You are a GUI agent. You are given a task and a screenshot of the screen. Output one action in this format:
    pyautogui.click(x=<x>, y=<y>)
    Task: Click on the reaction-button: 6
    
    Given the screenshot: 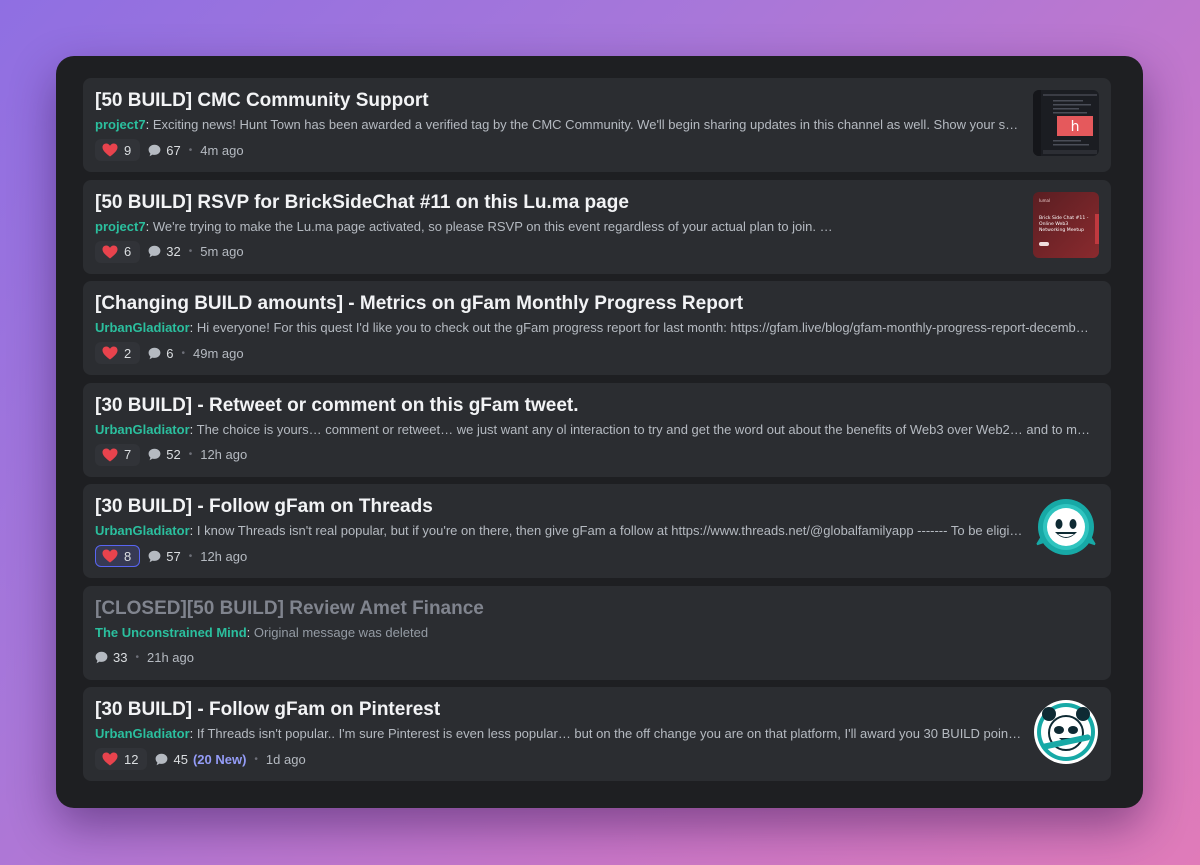 What is the action you would take?
    pyautogui.click(x=118, y=251)
    